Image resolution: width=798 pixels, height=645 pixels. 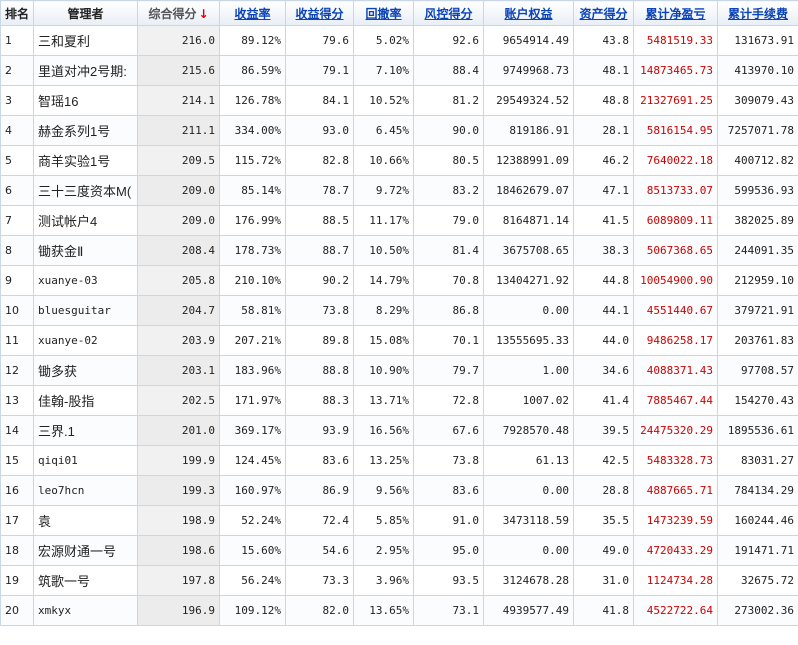 What do you see at coordinates (675, 13) in the screenshot?
I see `col-header-cum-pnl: 累计净盈亏` at bounding box center [675, 13].